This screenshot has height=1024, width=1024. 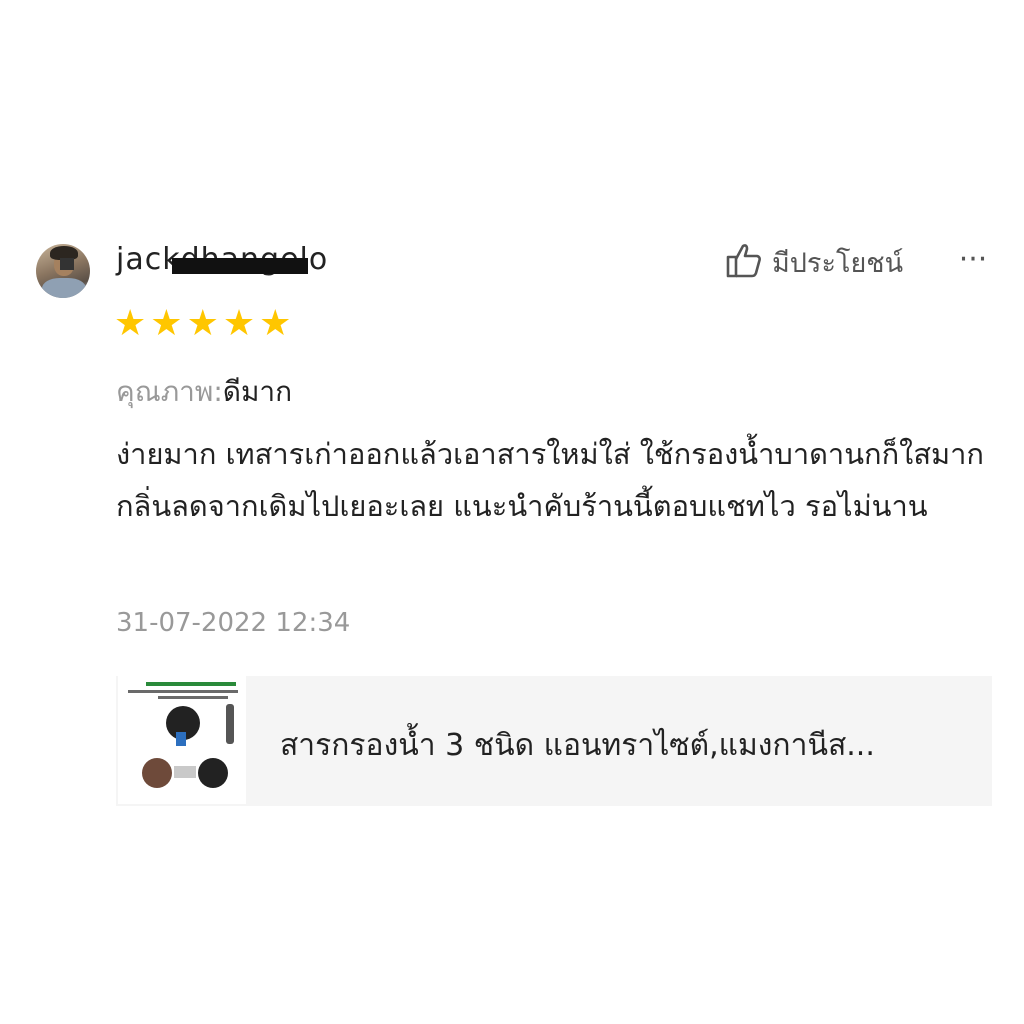 I want to click on quality-label: คุณภาพ:, so click(x=169, y=391).